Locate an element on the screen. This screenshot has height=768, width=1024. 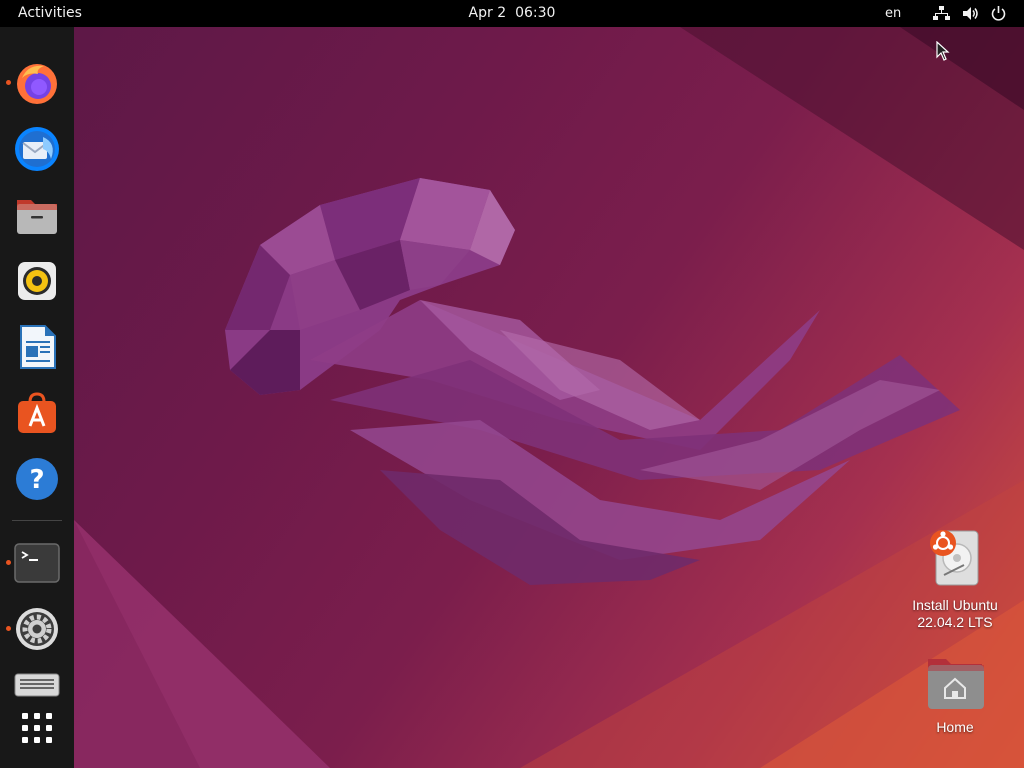
desktop-icon-install-ubuntu: Install Ubuntu 22.04.2 LTS is located at coordinates (955, 578).